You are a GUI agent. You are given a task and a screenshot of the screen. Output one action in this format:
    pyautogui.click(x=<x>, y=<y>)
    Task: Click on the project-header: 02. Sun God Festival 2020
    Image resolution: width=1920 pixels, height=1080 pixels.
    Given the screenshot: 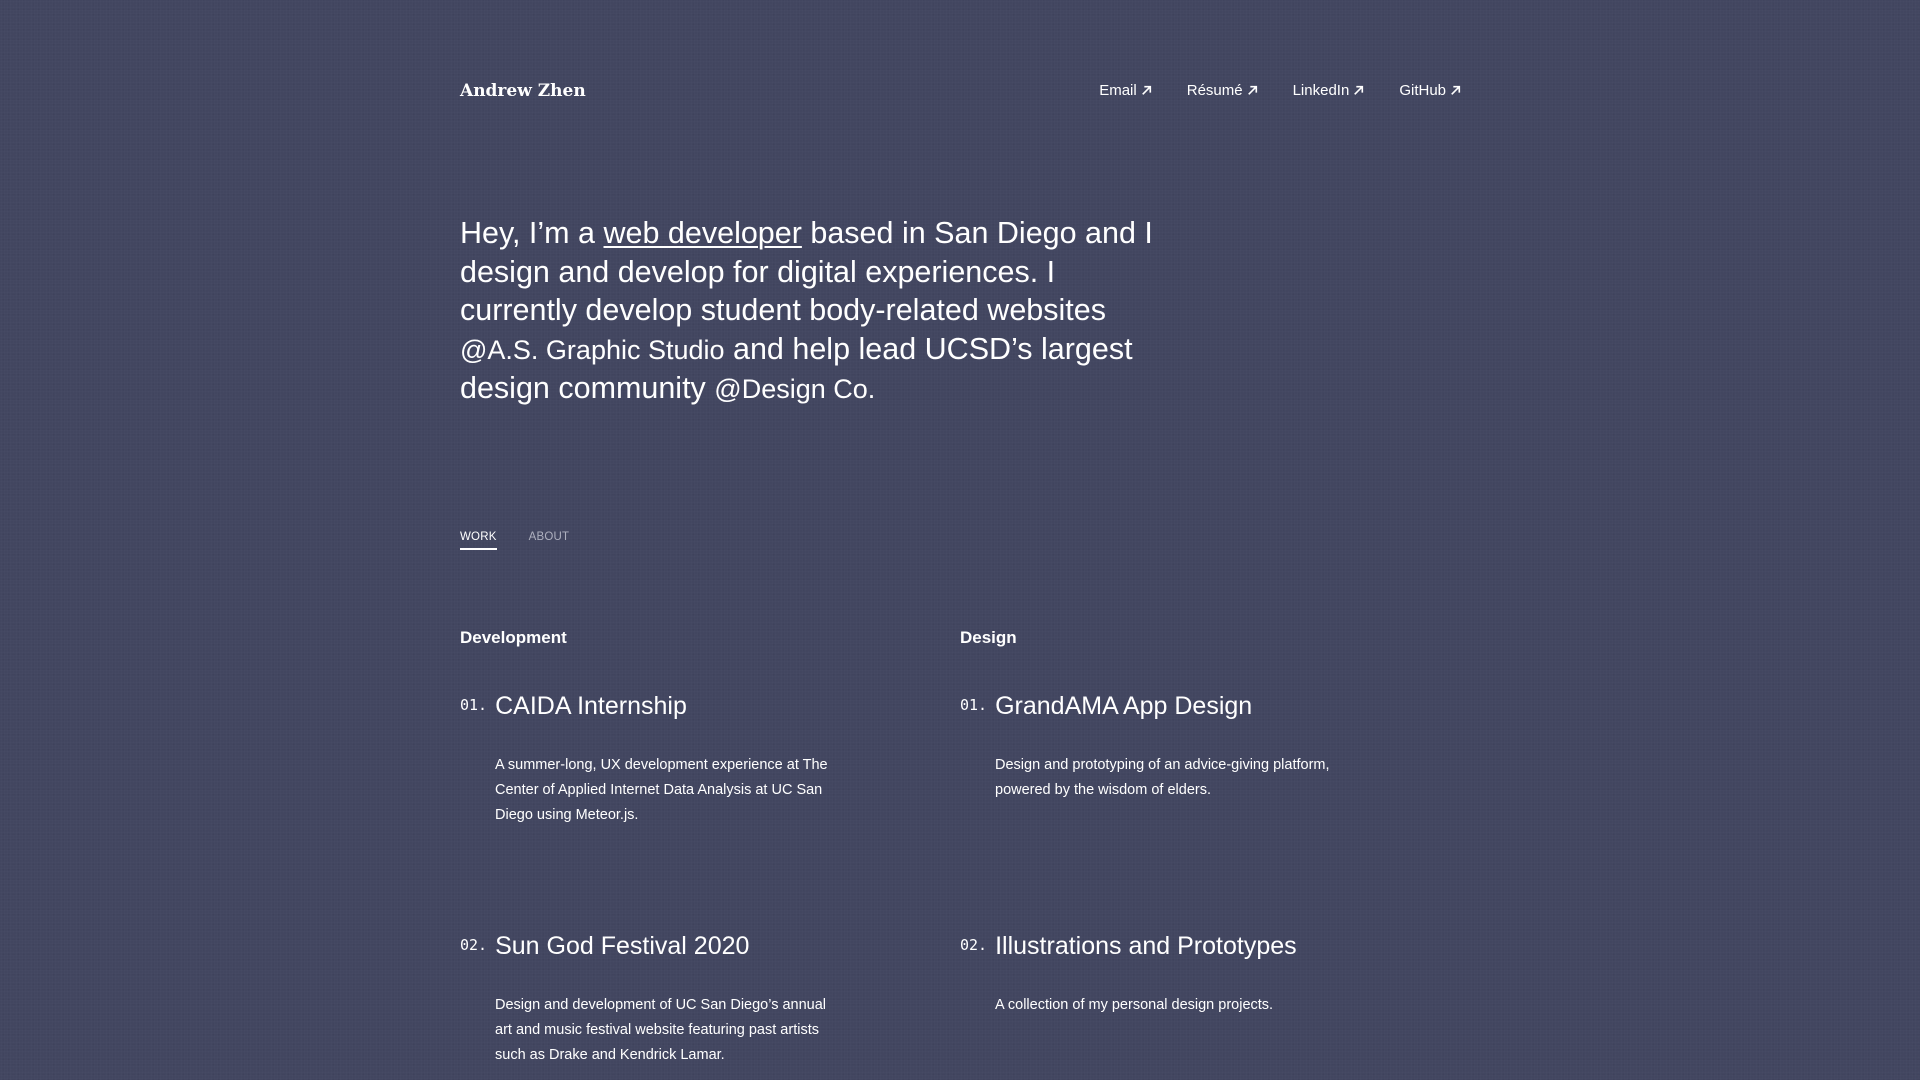 What is the action you would take?
    pyautogui.click(x=695, y=946)
    